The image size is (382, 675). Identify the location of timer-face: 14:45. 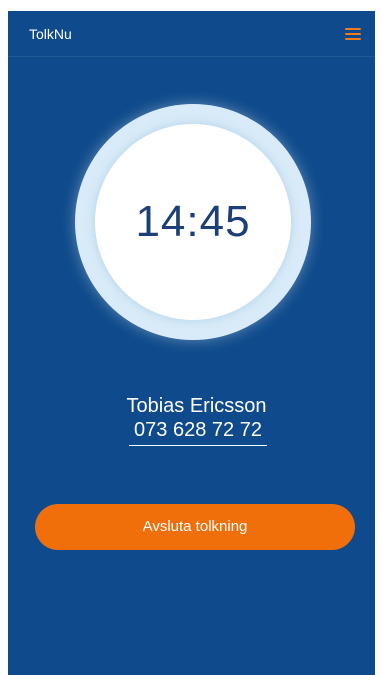
(193, 222).